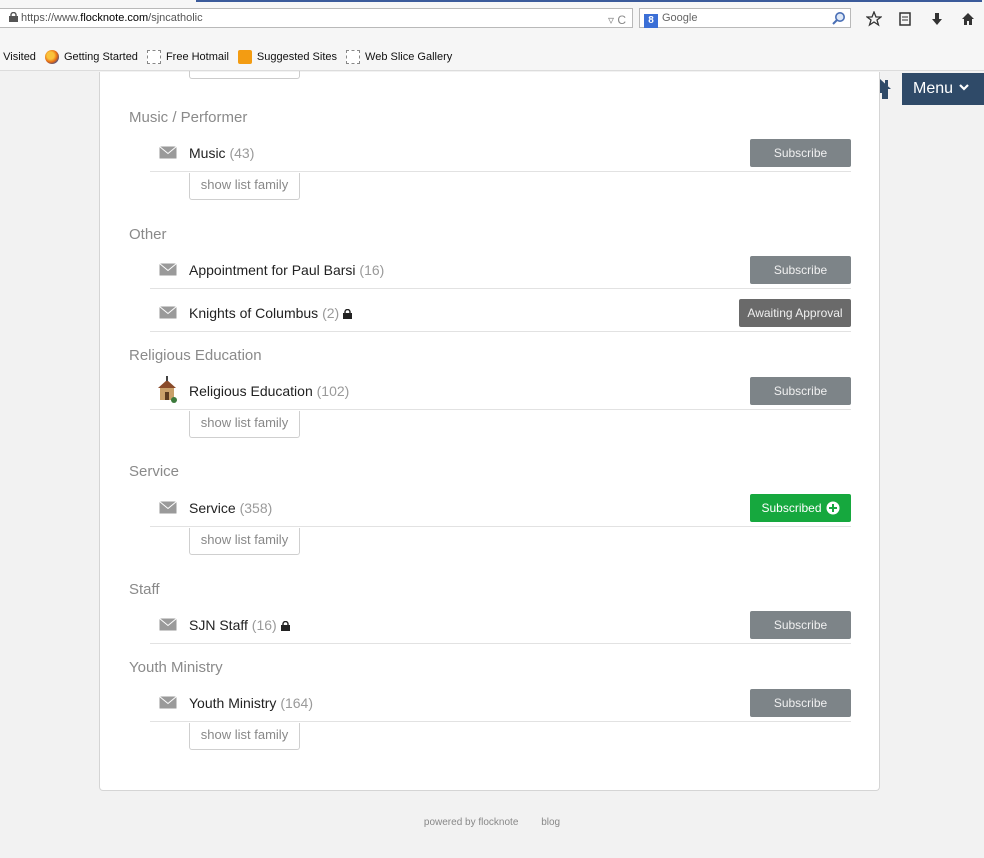  I want to click on section-title: Service, so click(154, 471).